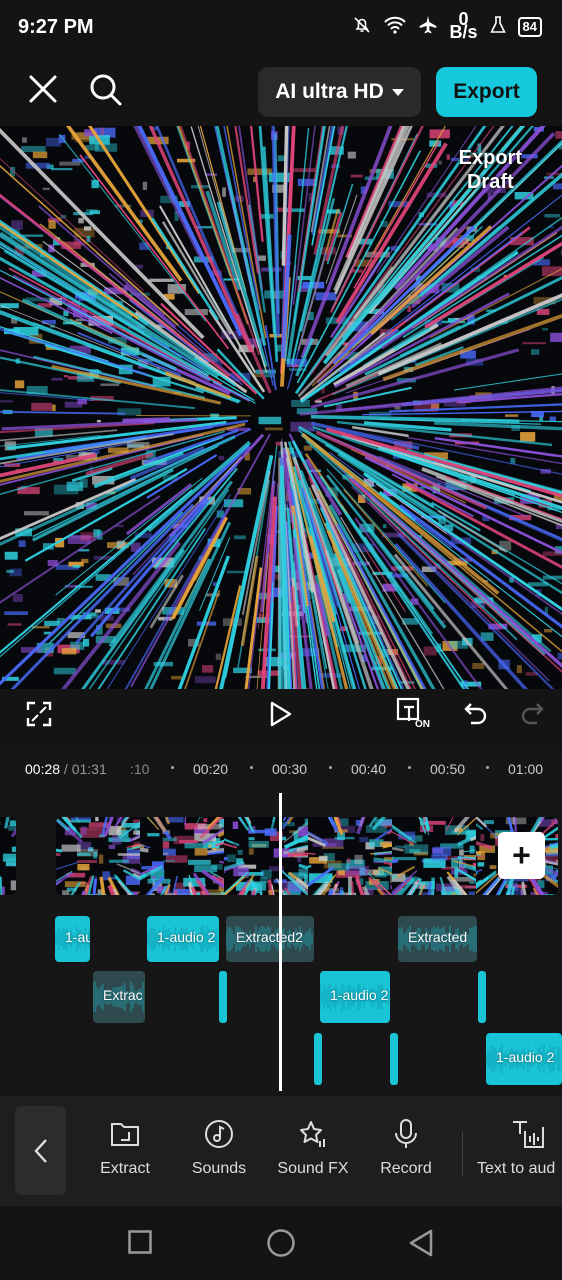 The height and width of the screenshot is (1280, 562). I want to click on audio-clip: 1-audio, so click(72, 939).